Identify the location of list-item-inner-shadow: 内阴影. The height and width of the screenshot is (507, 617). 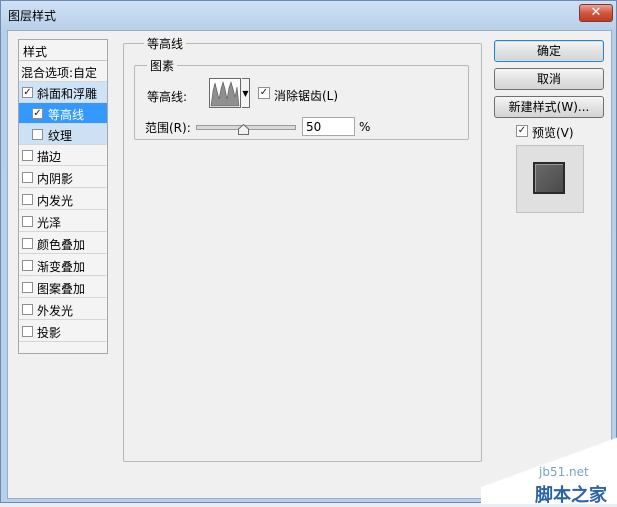
(63, 177).